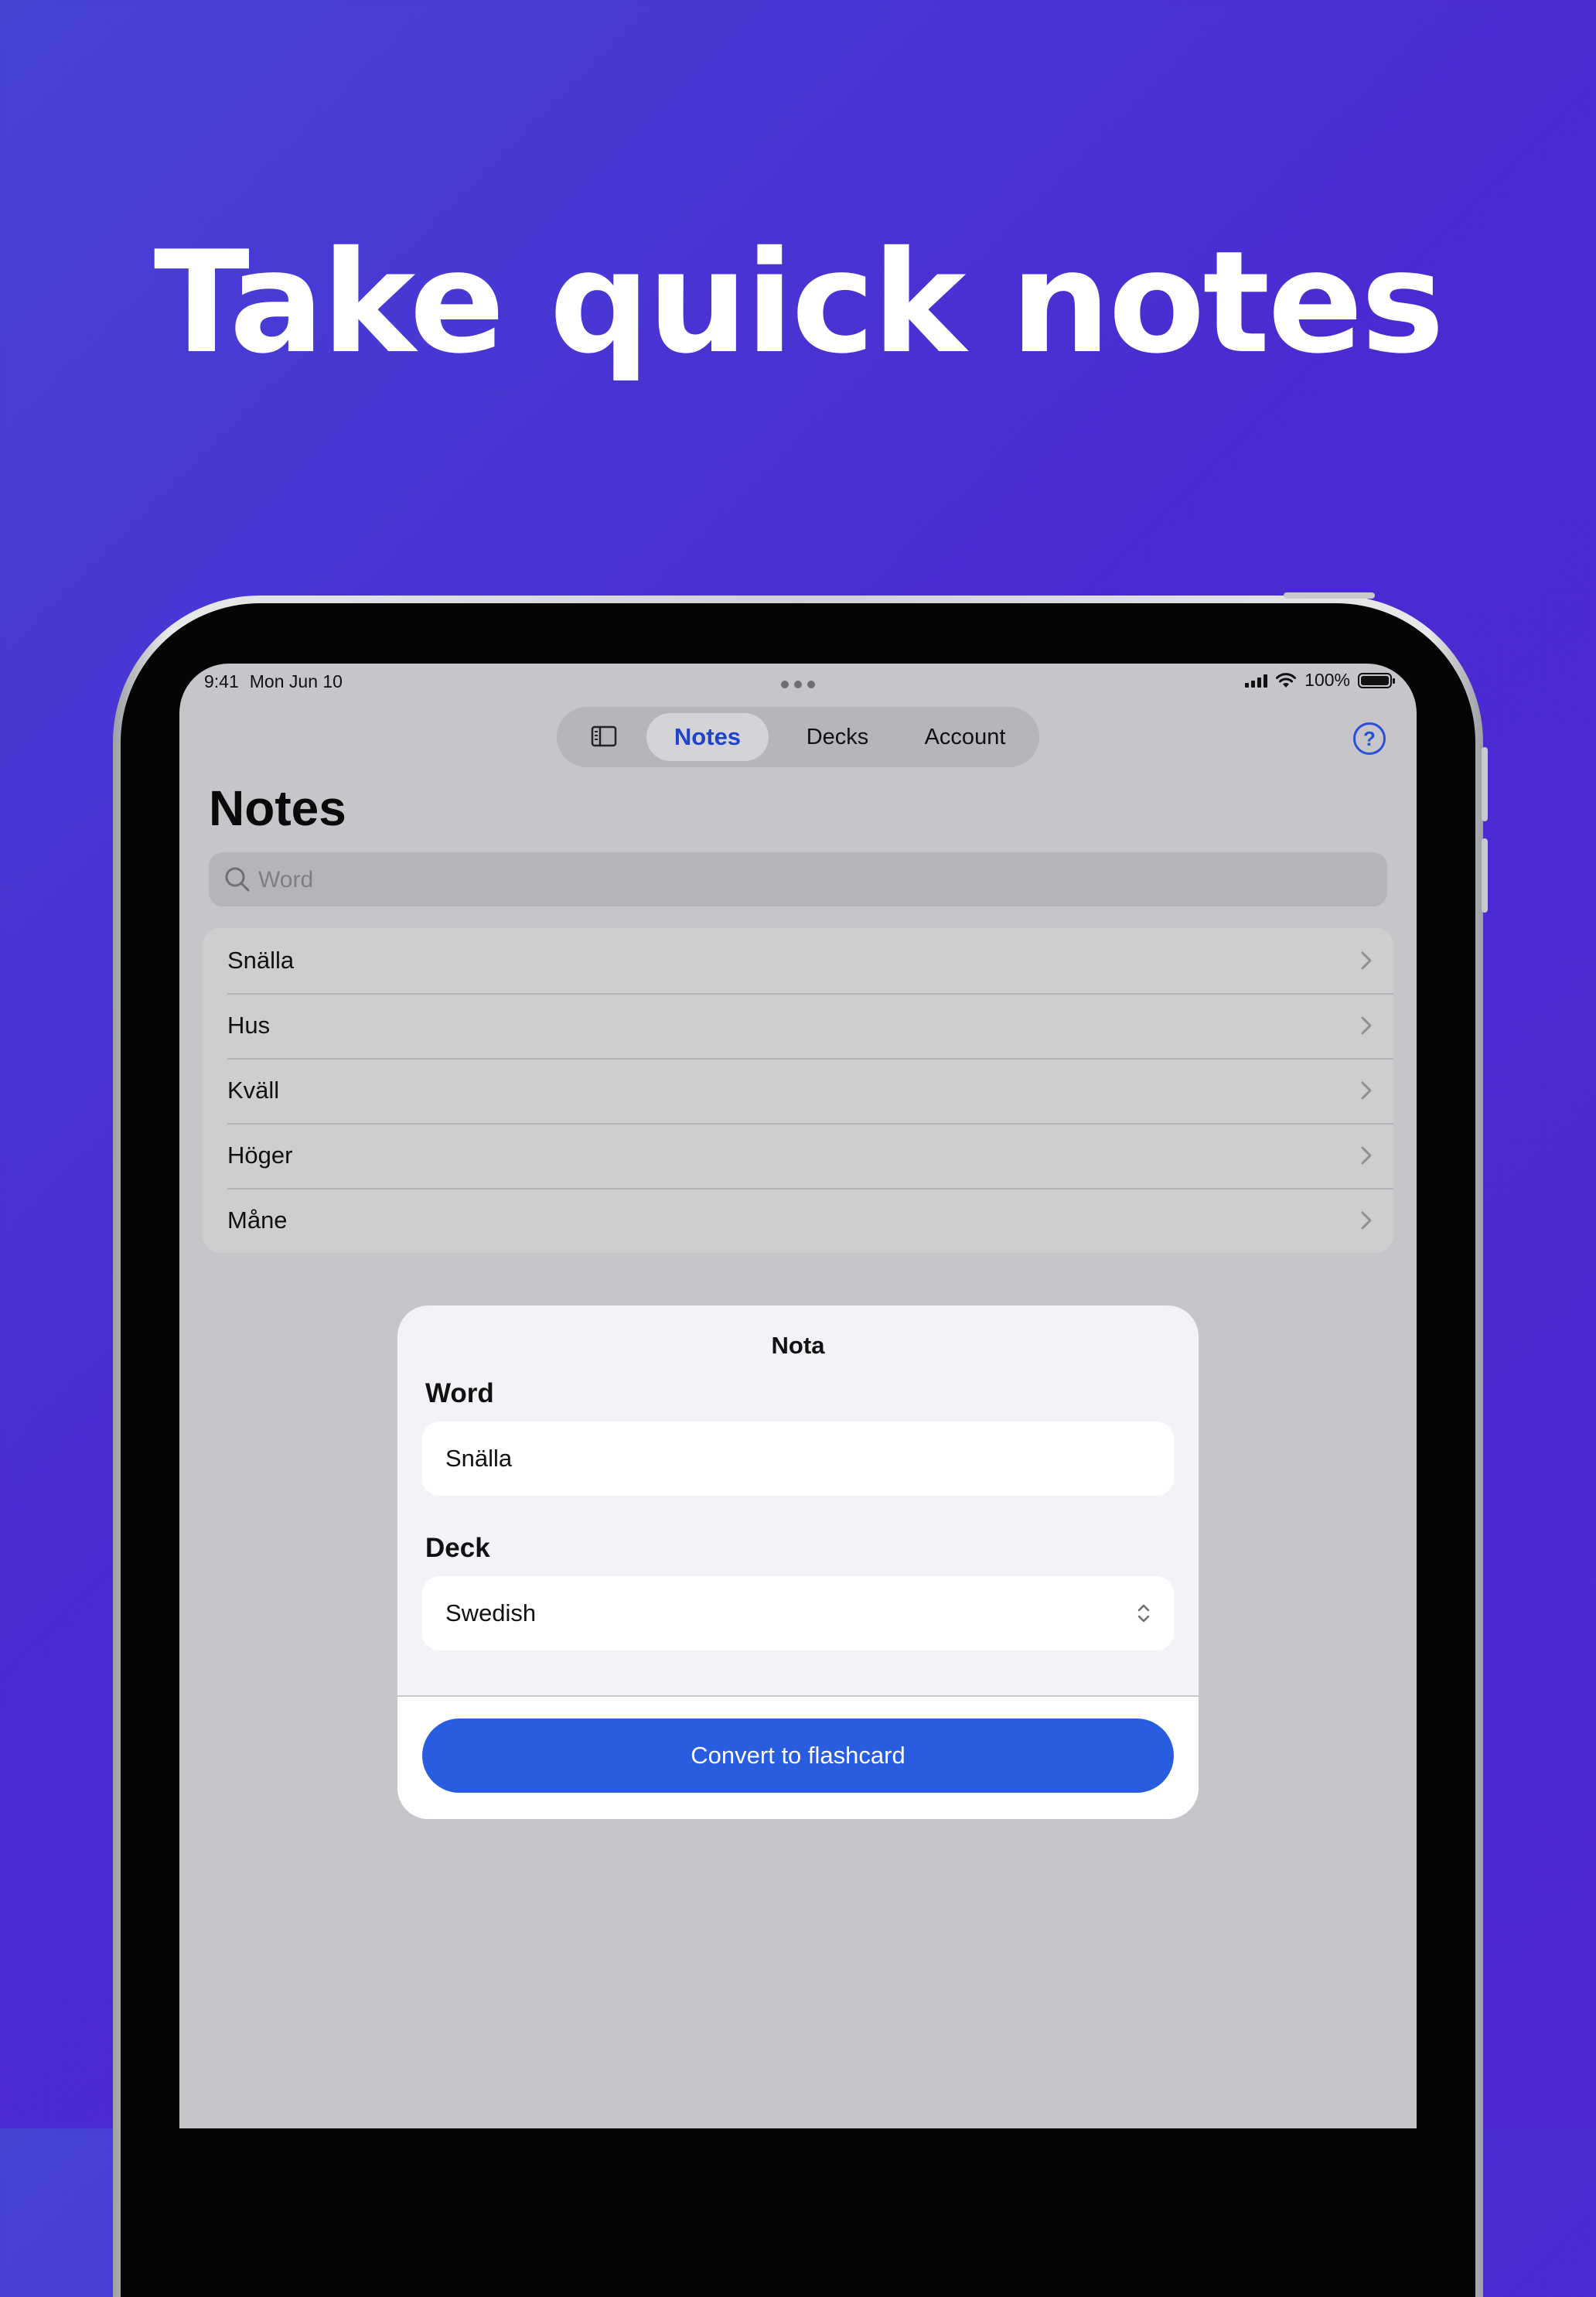  Describe the element at coordinates (798, 1613) in the screenshot. I see `deck-select: Swedish` at that location.